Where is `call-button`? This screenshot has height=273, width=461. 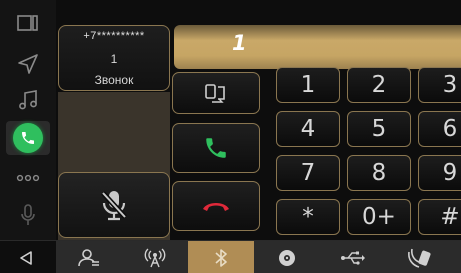
call-button is located at coordinates (216, 148).